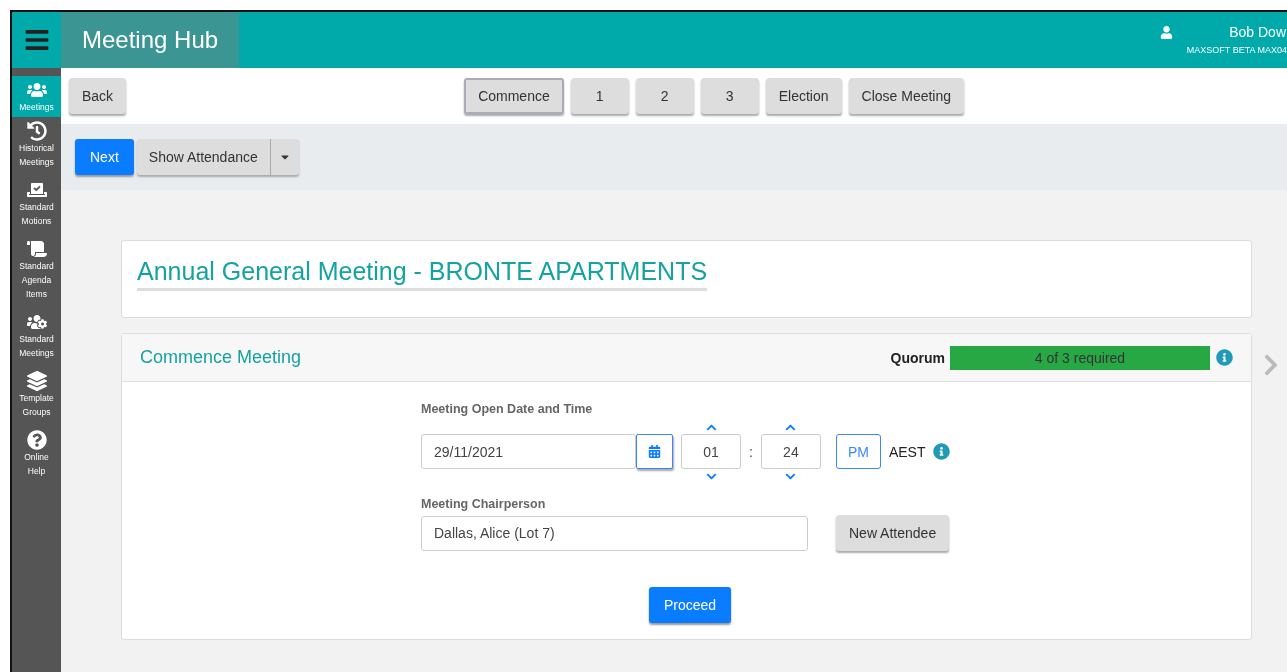 Image resolution: width=1287 pixels, height=672 pixels. Describe the element at coordinates (36, 269) in the screenshot. I see `sidebar-item: Standard Agenda Items` at that location.